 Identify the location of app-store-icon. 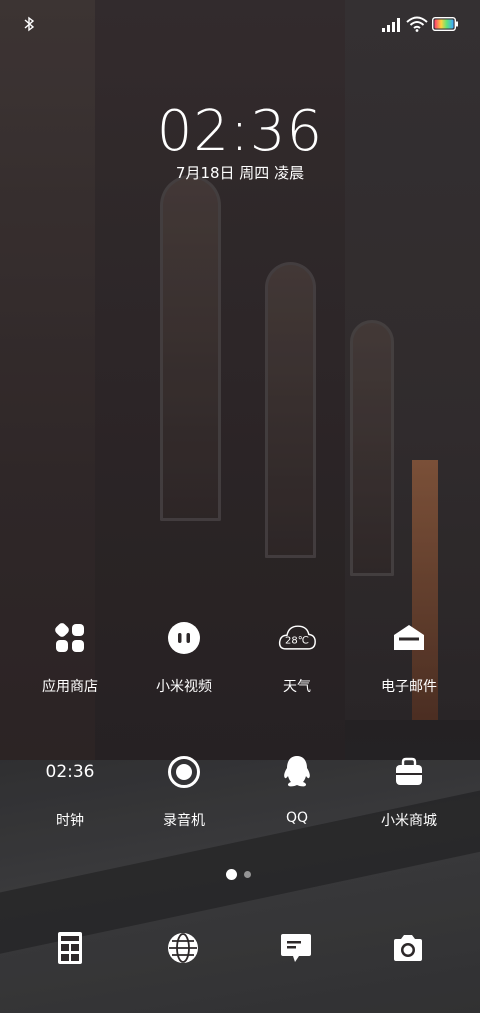
(70, 638).